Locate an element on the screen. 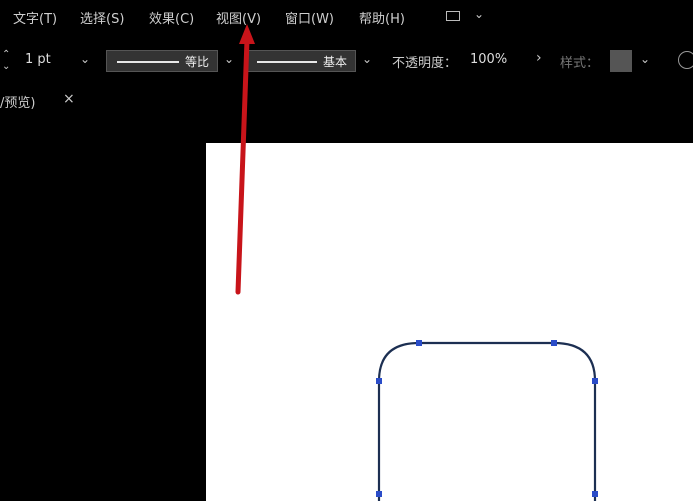 The image size is (693, 501). chevron-up-icon: ⌃ is located at coordinates (6, 55).